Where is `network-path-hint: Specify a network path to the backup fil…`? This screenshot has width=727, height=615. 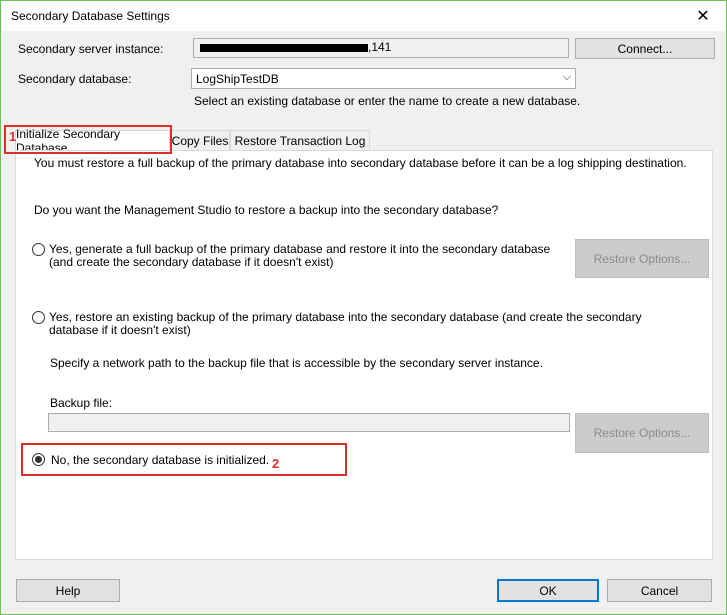 network-path-hint: Specify a network path to the backup fil… is located at coordinates (296, 363).